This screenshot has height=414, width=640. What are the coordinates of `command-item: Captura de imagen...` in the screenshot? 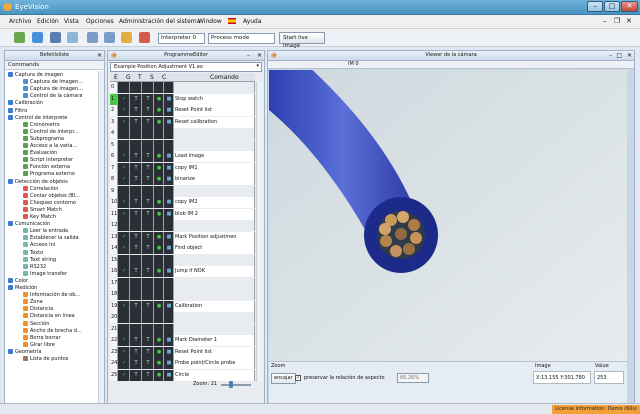 It's located at (53, 82).